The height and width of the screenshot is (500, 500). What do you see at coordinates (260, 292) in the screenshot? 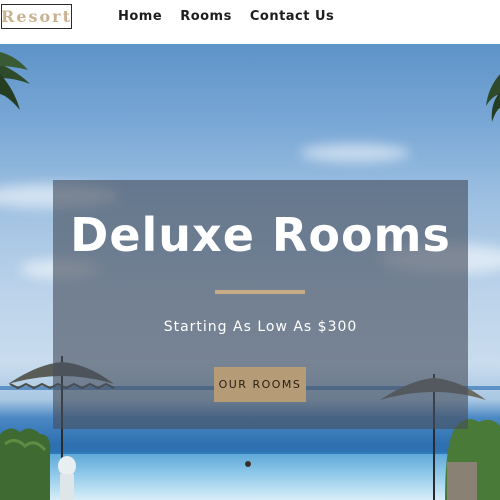
I see `title-divider` at bounding box center [260, 292].